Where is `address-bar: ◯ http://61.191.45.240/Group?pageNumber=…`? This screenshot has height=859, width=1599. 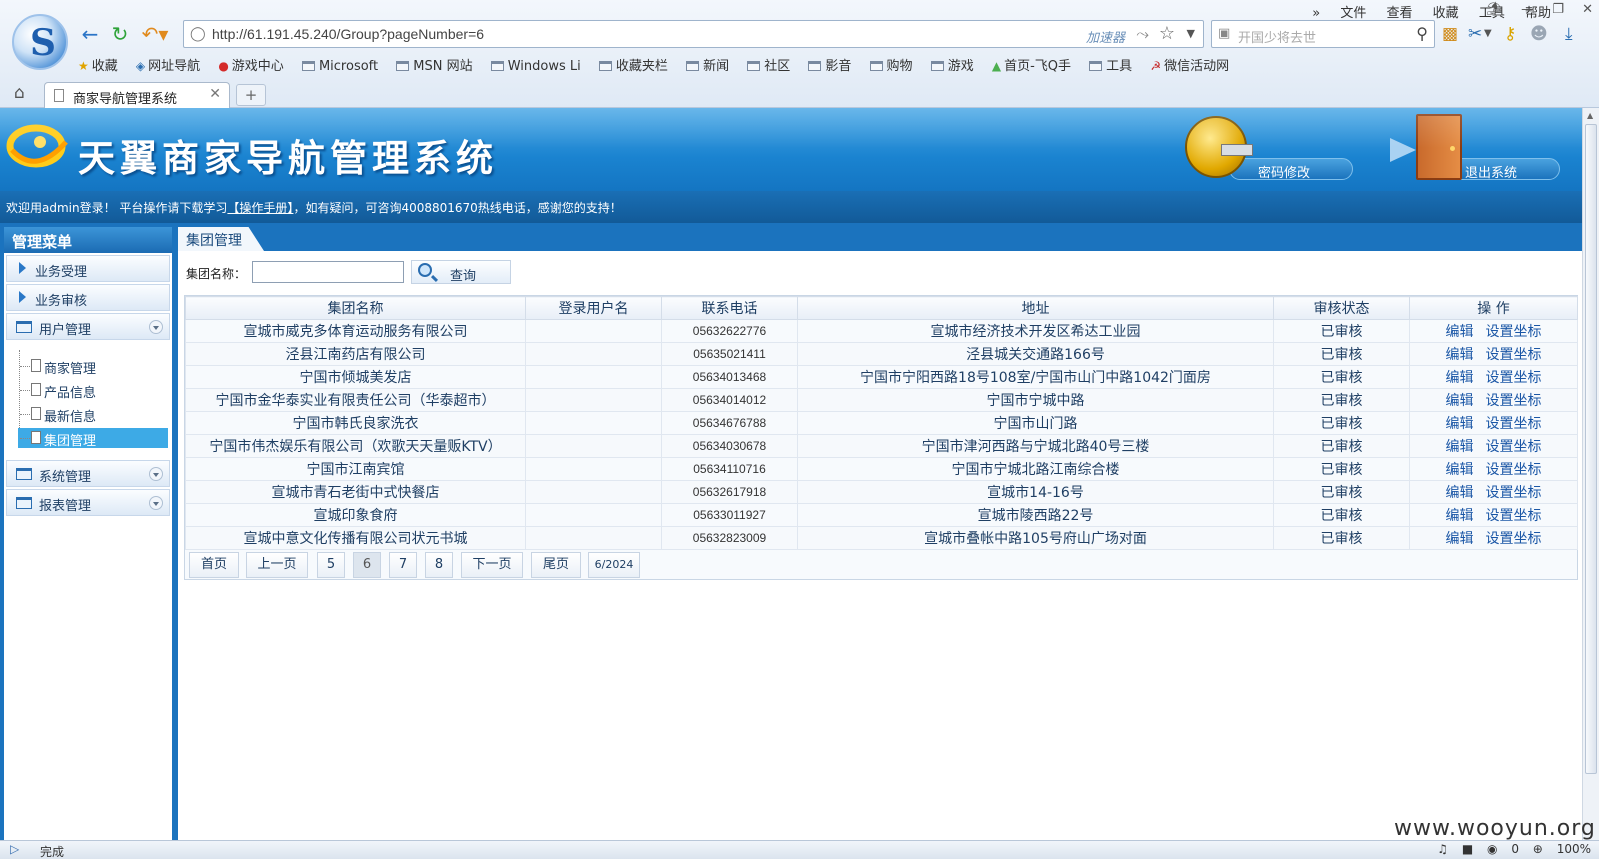
address-bar: ◯ http://61.191.45.240/Group?pageNumber=… is located at coordinates (693, 34).